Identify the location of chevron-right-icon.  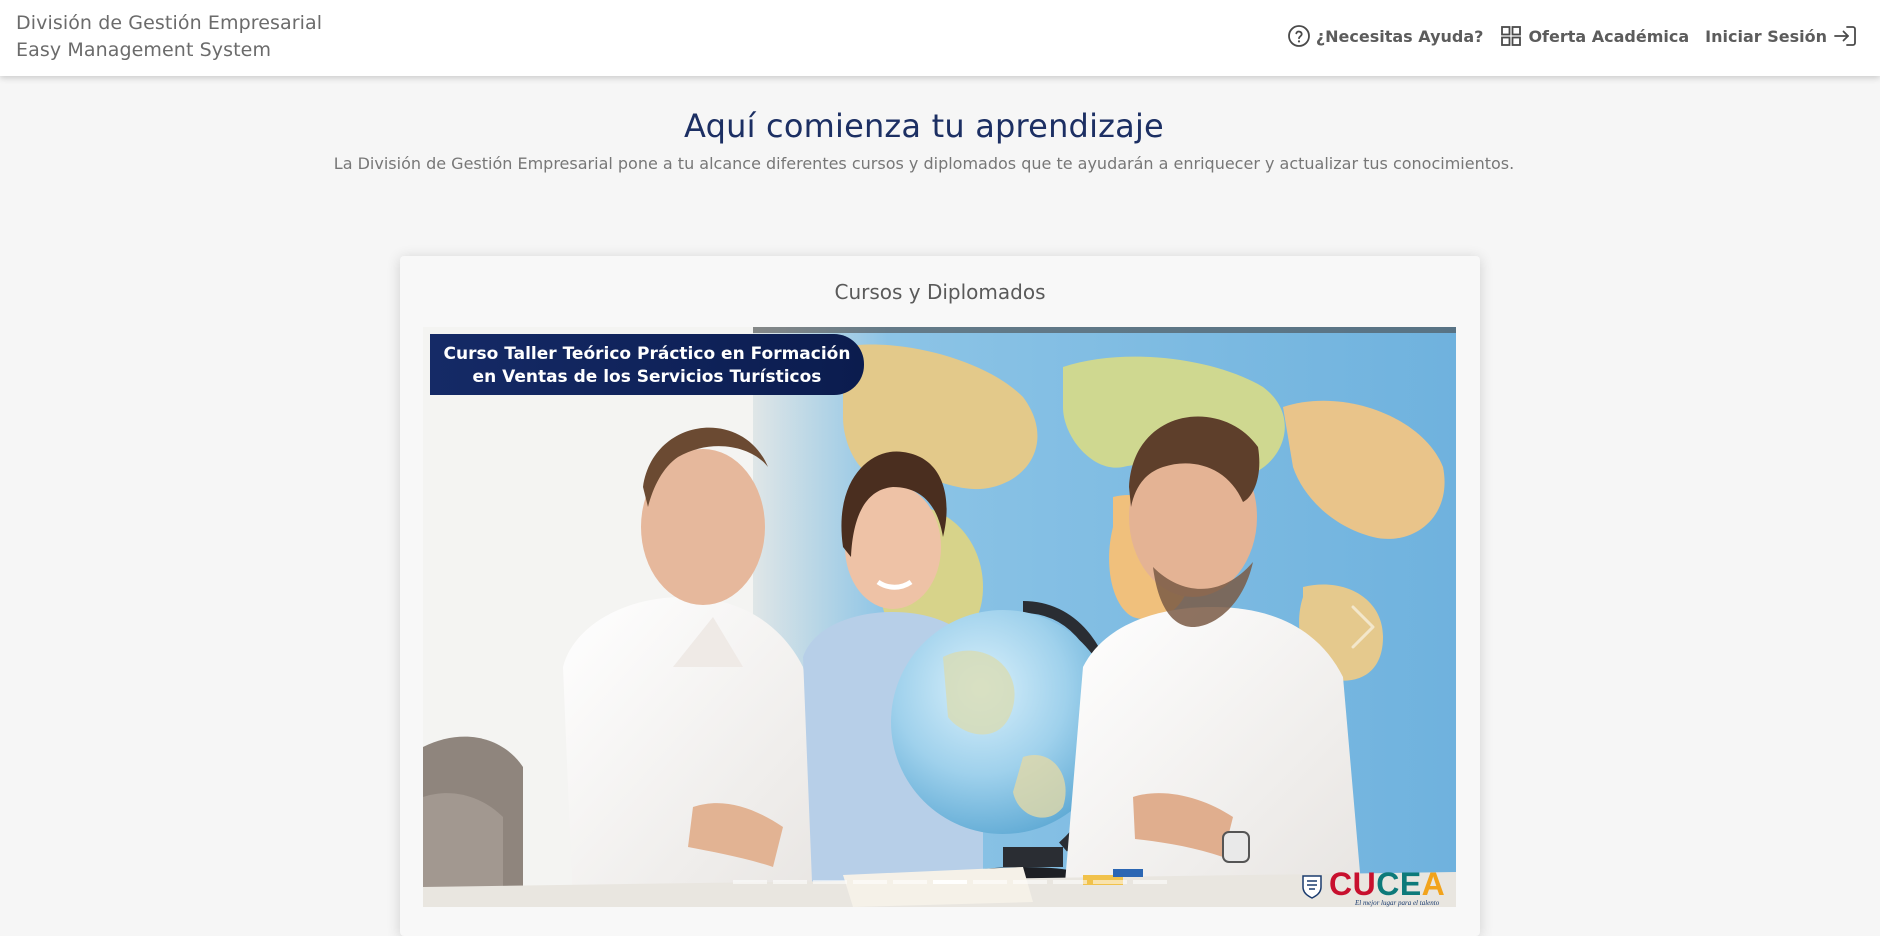
(1363, 627).